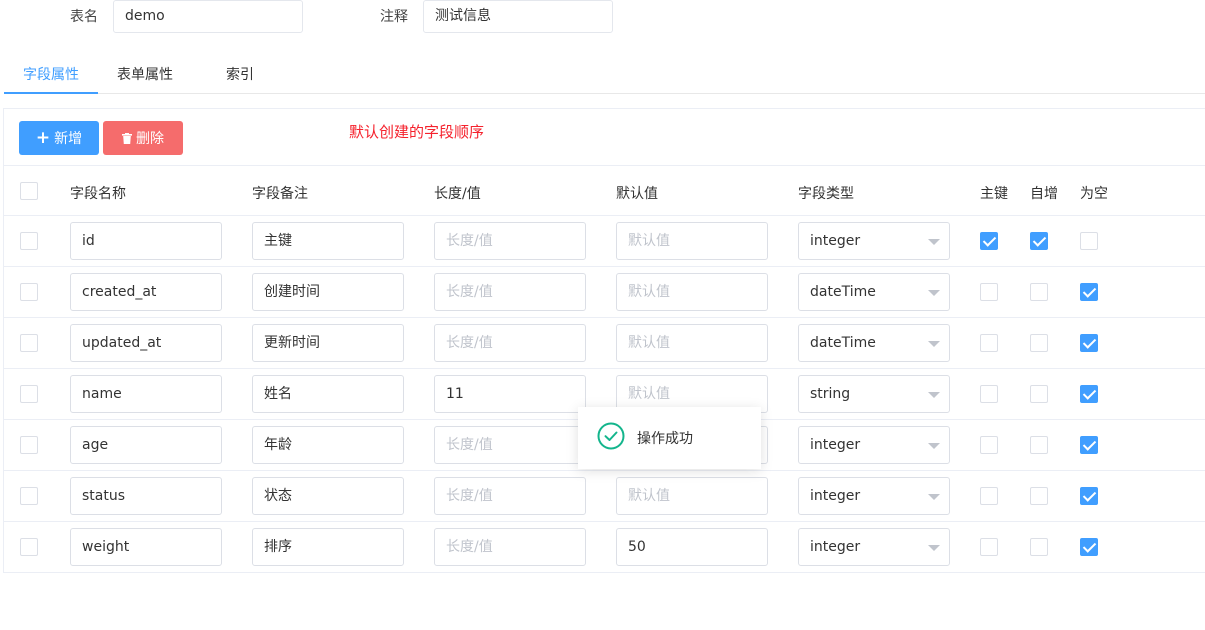 This screenshot has width=1205, height=630. I want to click on add-field-button: + 新增, so click(59, 138).